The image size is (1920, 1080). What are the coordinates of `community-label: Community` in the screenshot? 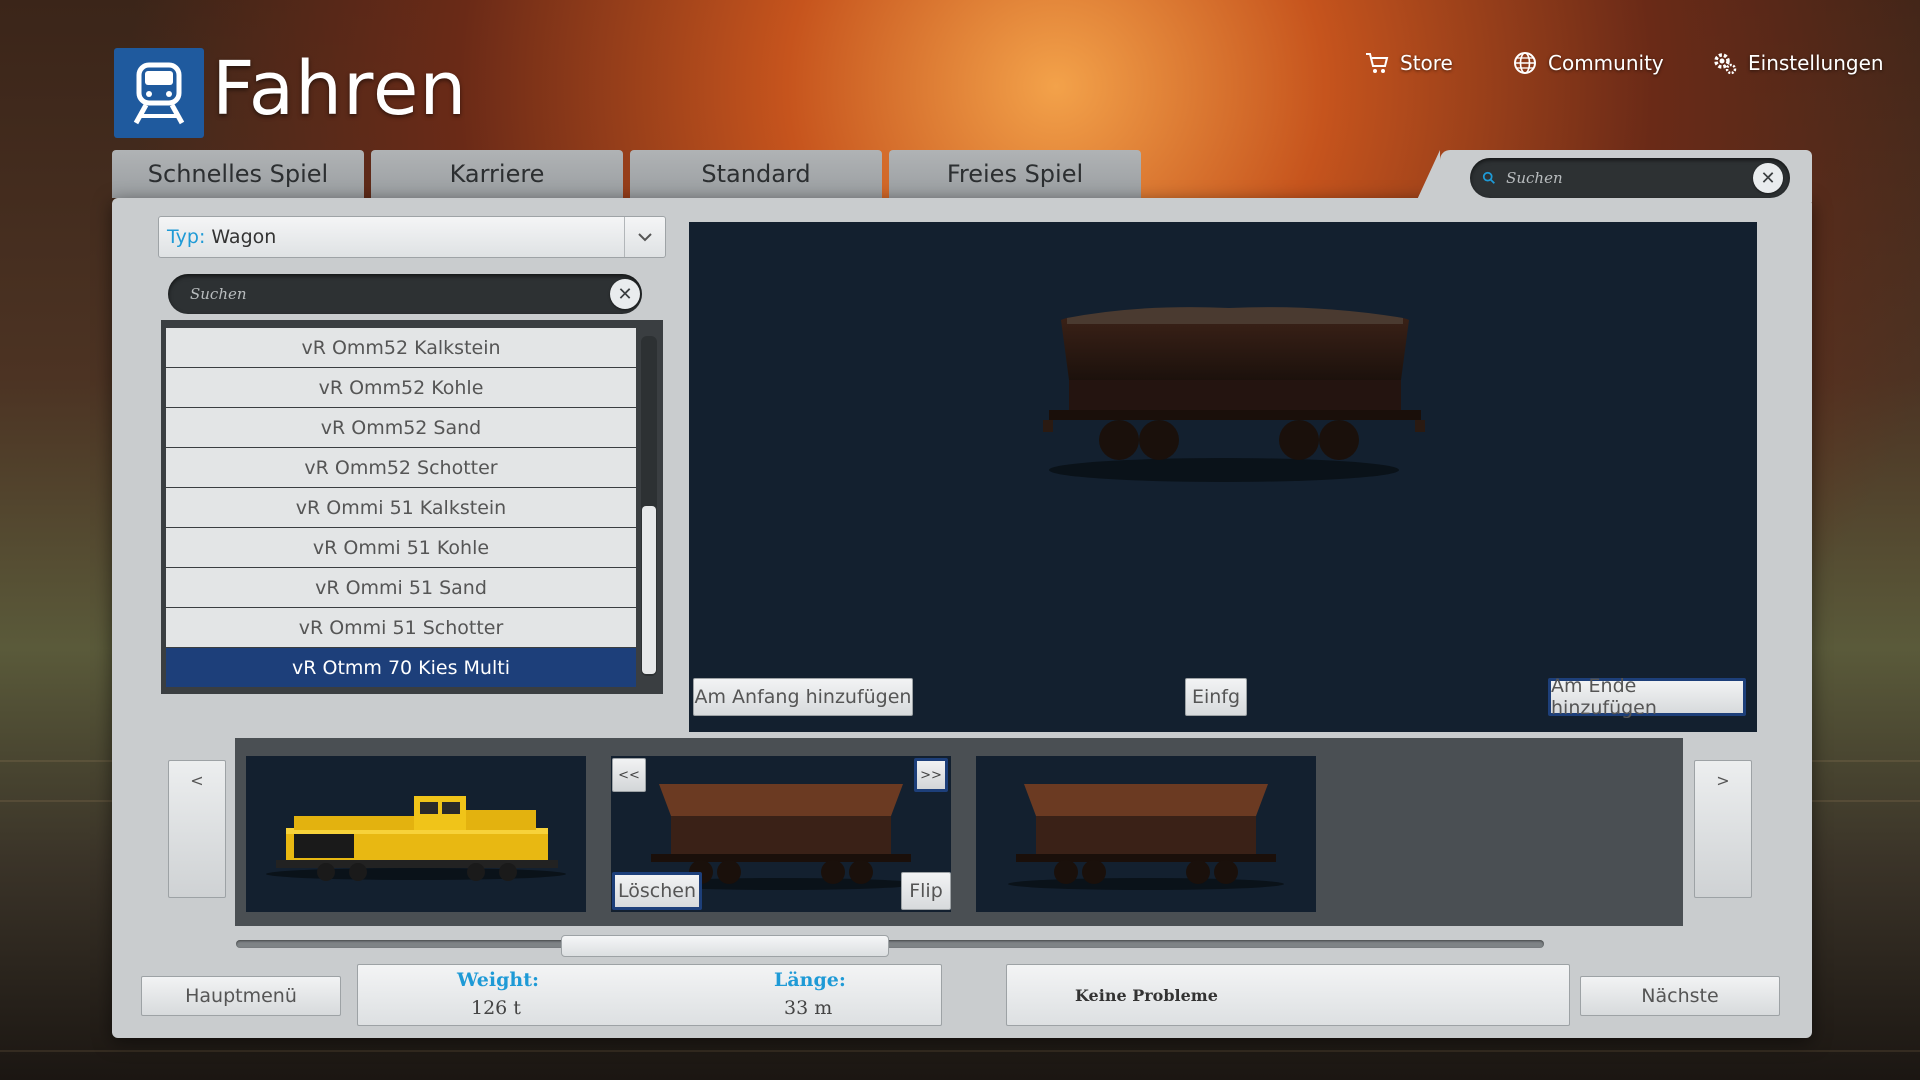 It's located at (1606, 63).